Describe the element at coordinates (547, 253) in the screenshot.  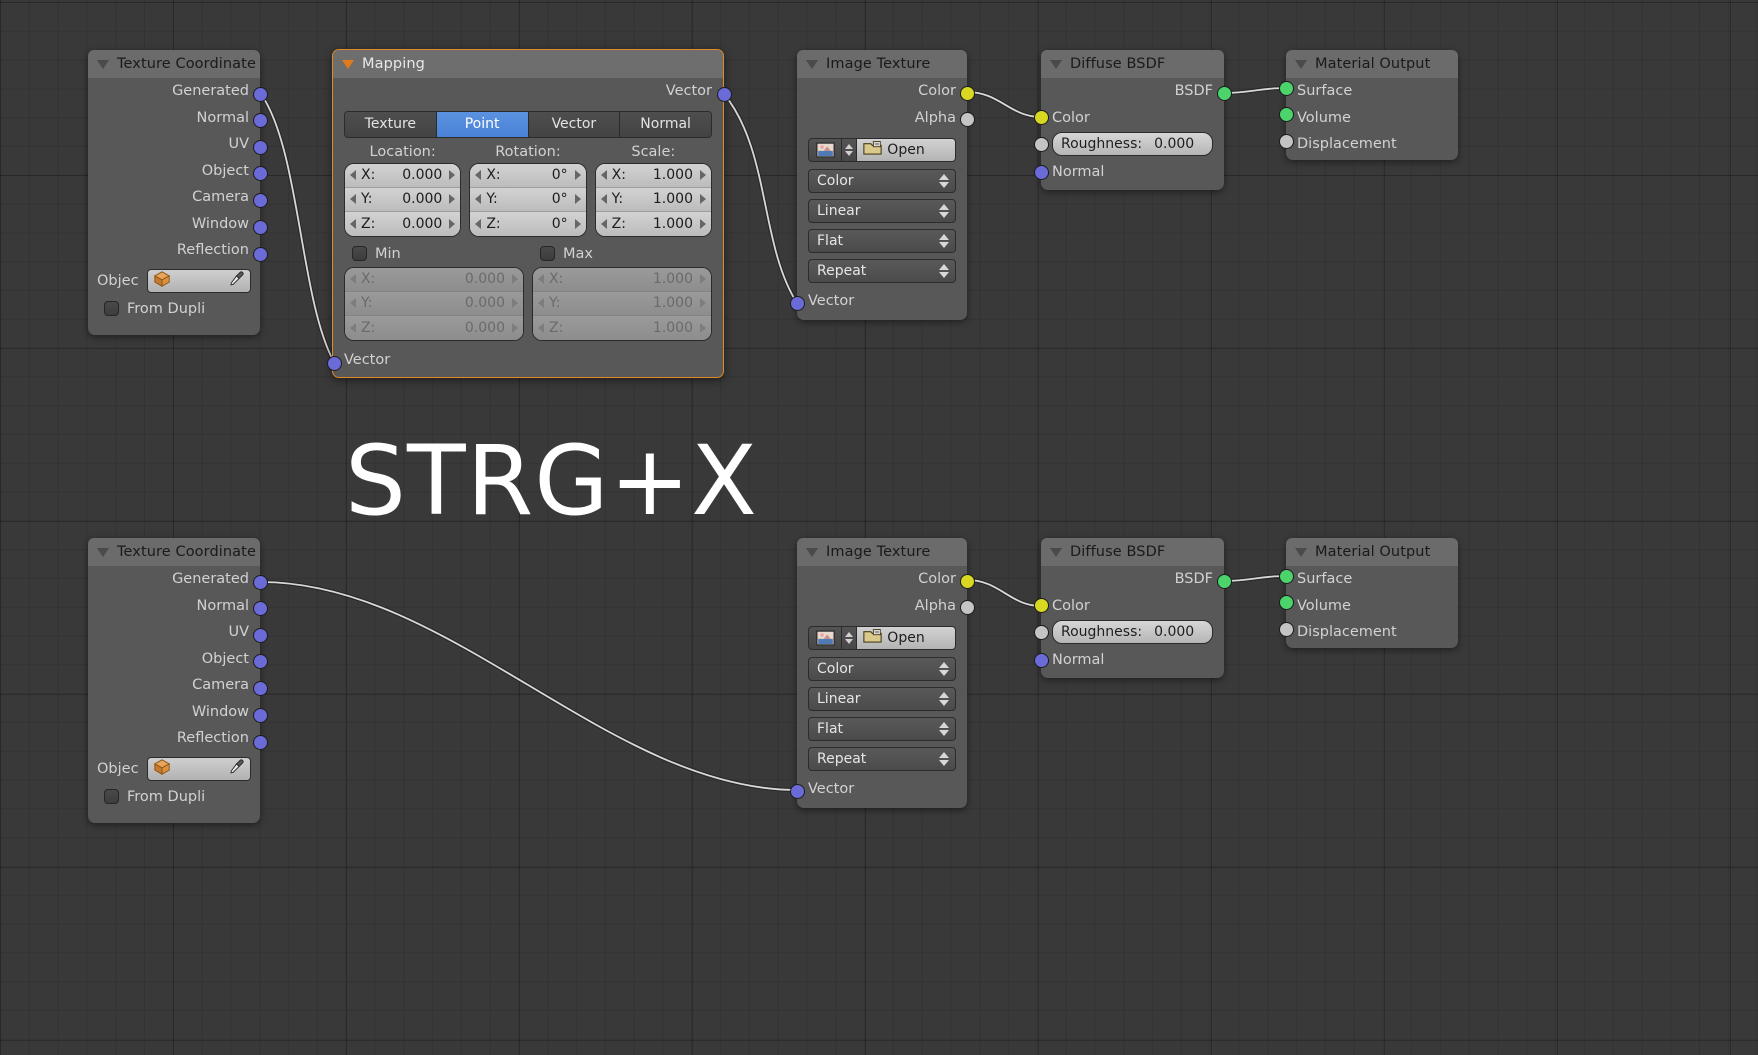
I see `max-checkbox` at that location.